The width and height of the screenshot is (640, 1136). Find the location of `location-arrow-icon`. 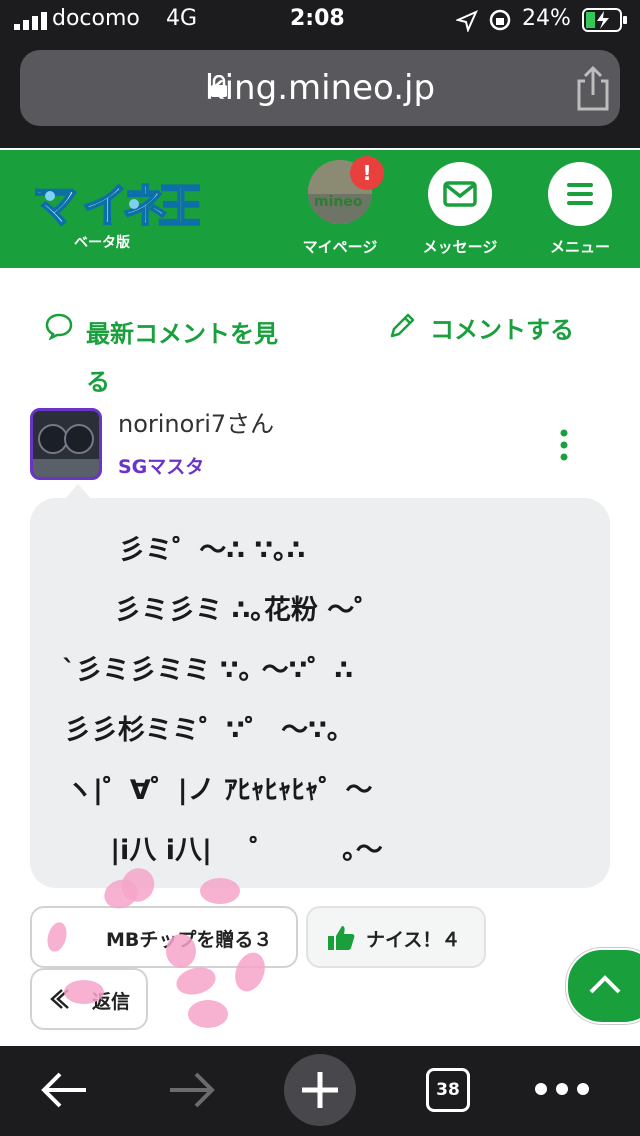

location-arrow-icon is located at coordinates (467, 21).